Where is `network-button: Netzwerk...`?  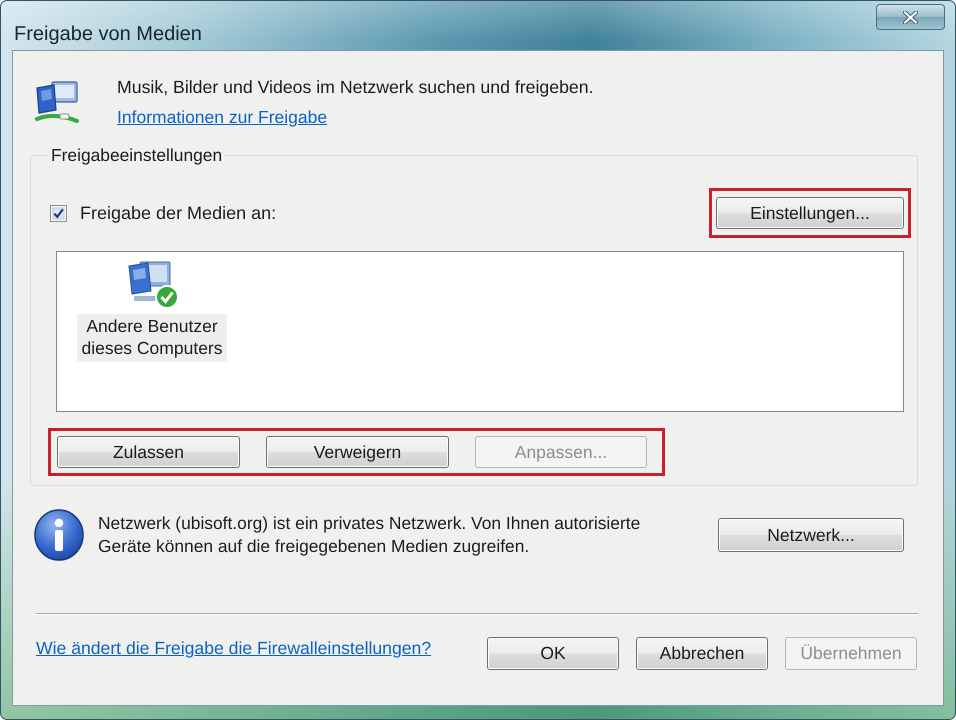 network-button: Netzwerk... is located at coordinates (811, 535).